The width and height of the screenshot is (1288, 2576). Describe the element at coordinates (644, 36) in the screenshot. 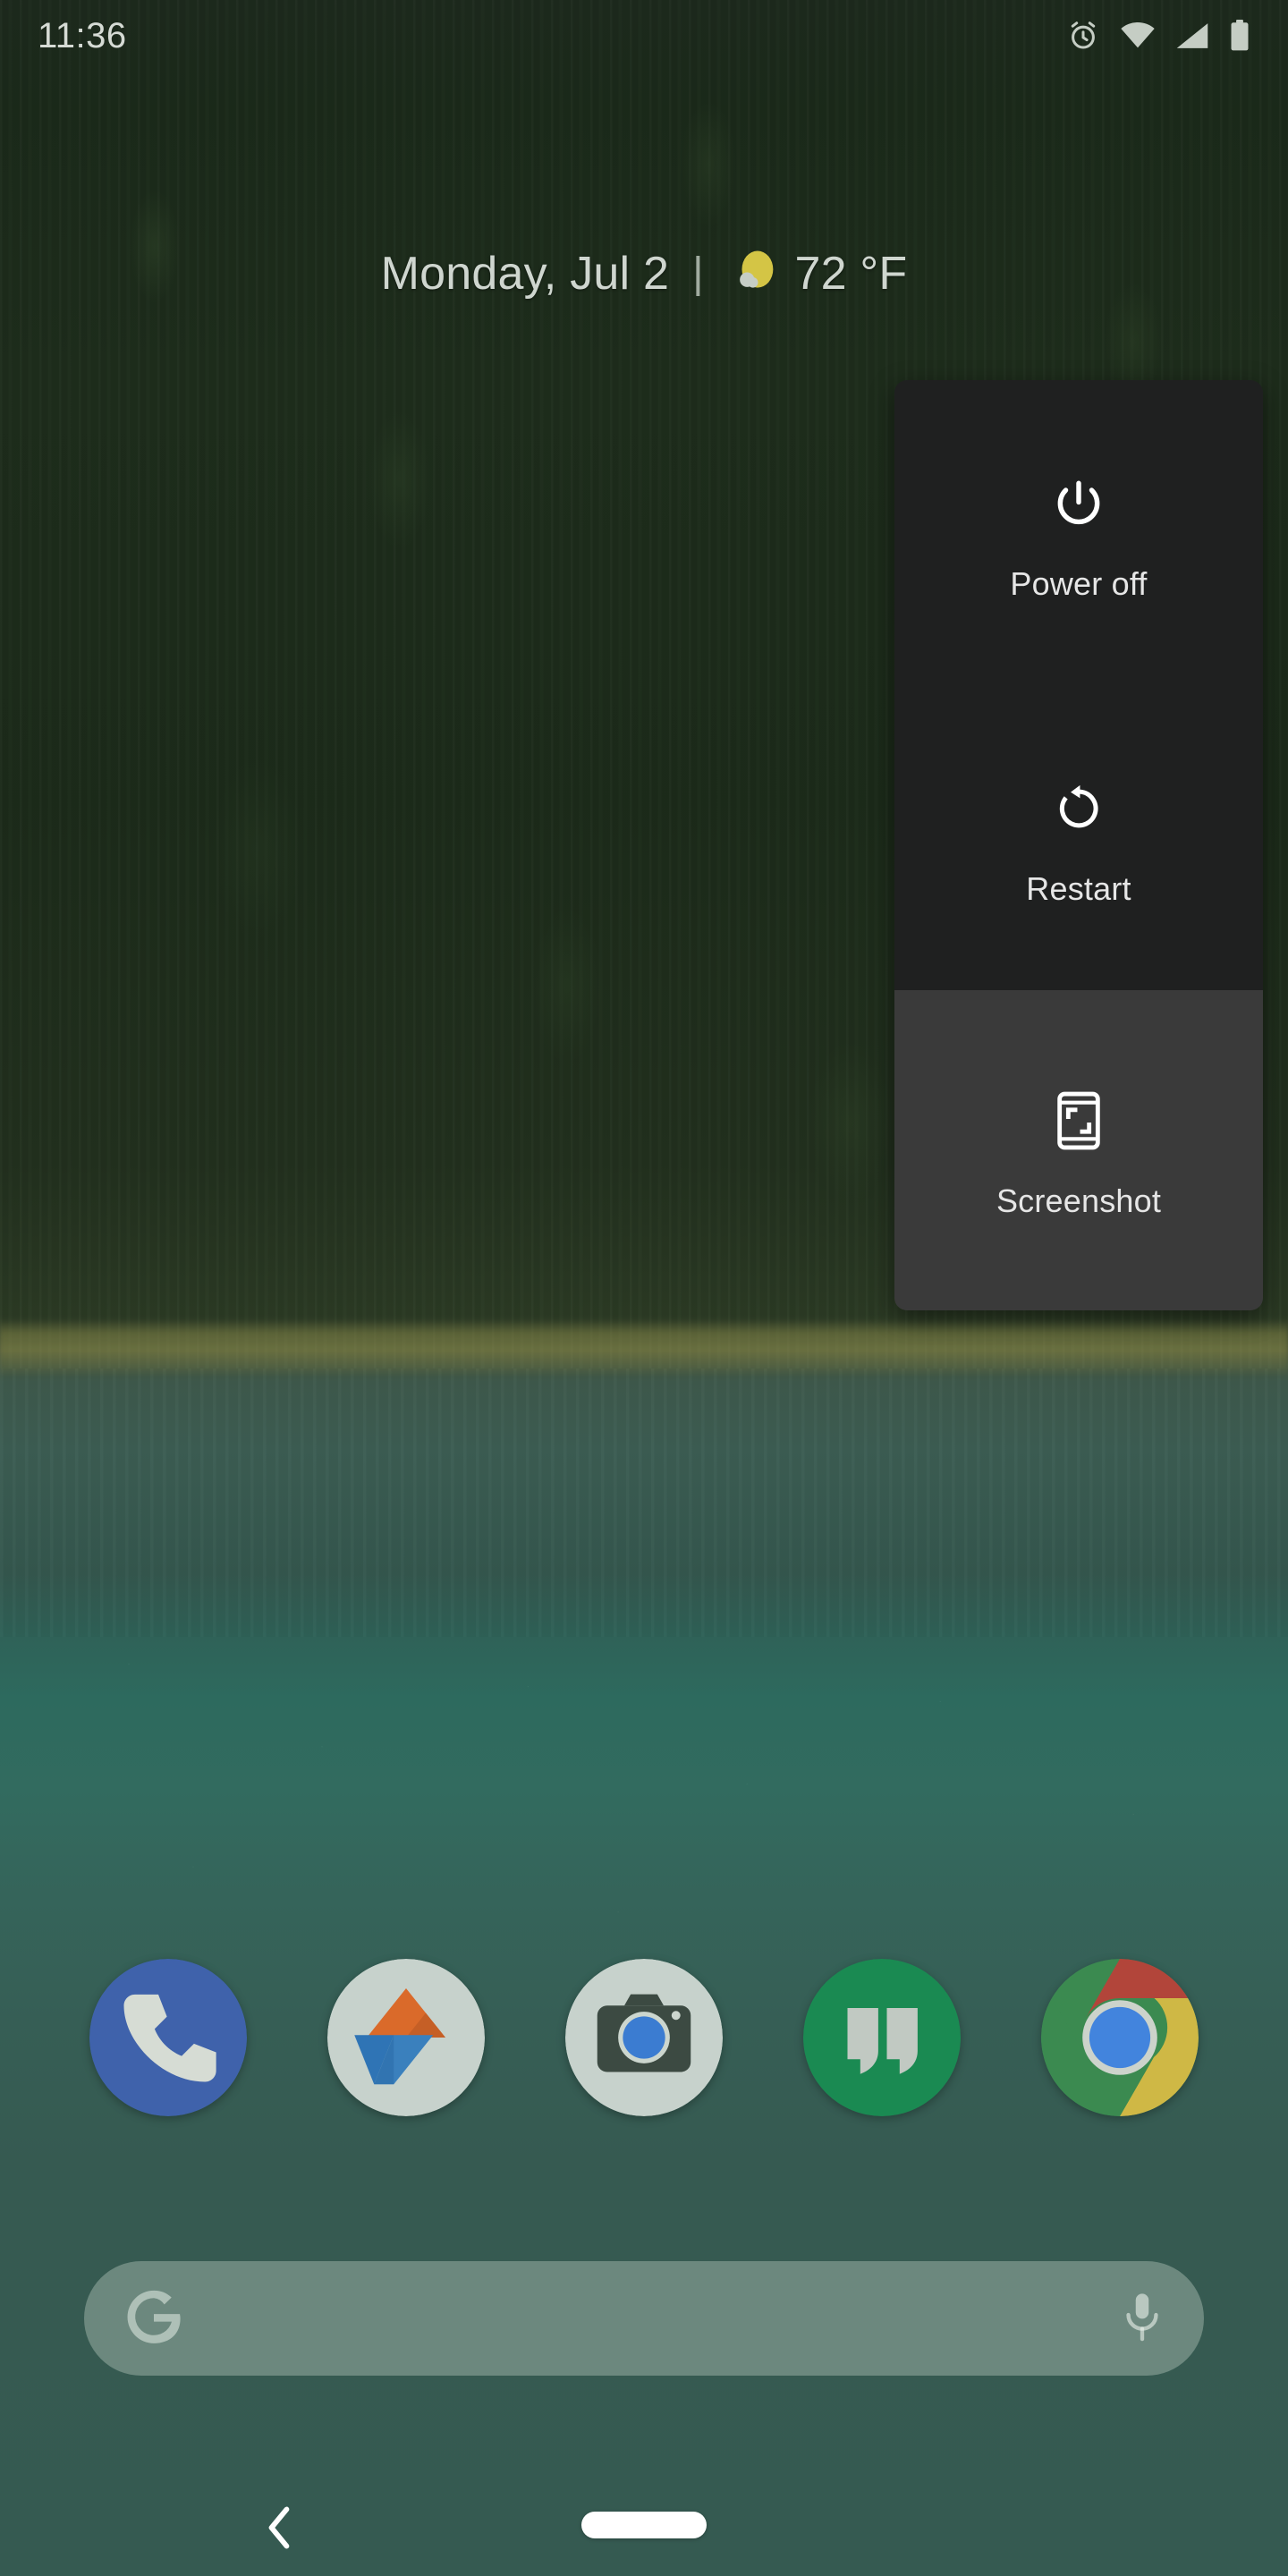

I see `status-bar: 11:36` at that location.